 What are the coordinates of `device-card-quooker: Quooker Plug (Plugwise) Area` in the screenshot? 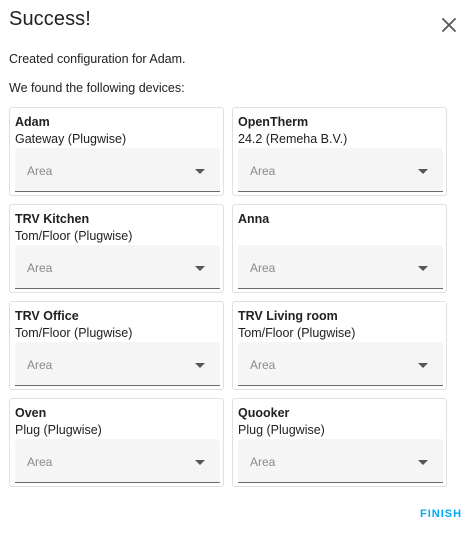 It's located at (339, 442).